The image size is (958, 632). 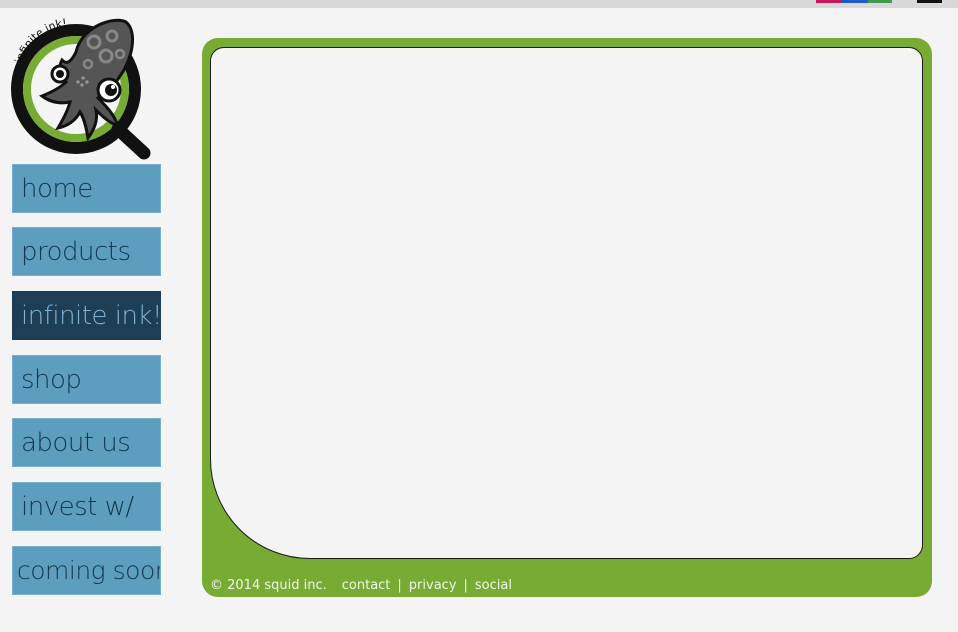 What do you see at coordinates (493, 585) in the screenshot?
I see `footer-link-social: social` at bounding box center [493, 585].